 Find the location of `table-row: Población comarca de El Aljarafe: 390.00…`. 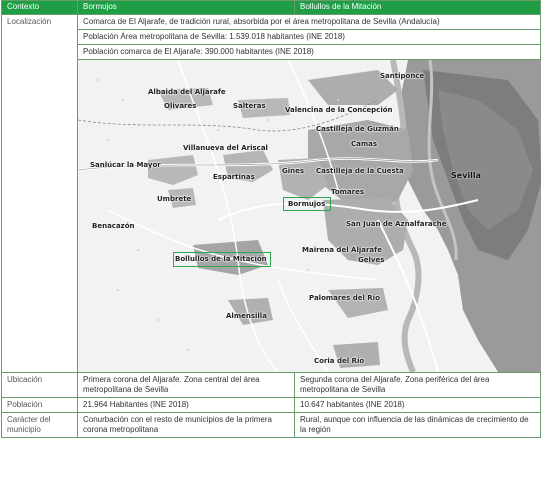

table-row: Población comarca de El Aljarafe: 390.00… is located at coordinates (271, 52).